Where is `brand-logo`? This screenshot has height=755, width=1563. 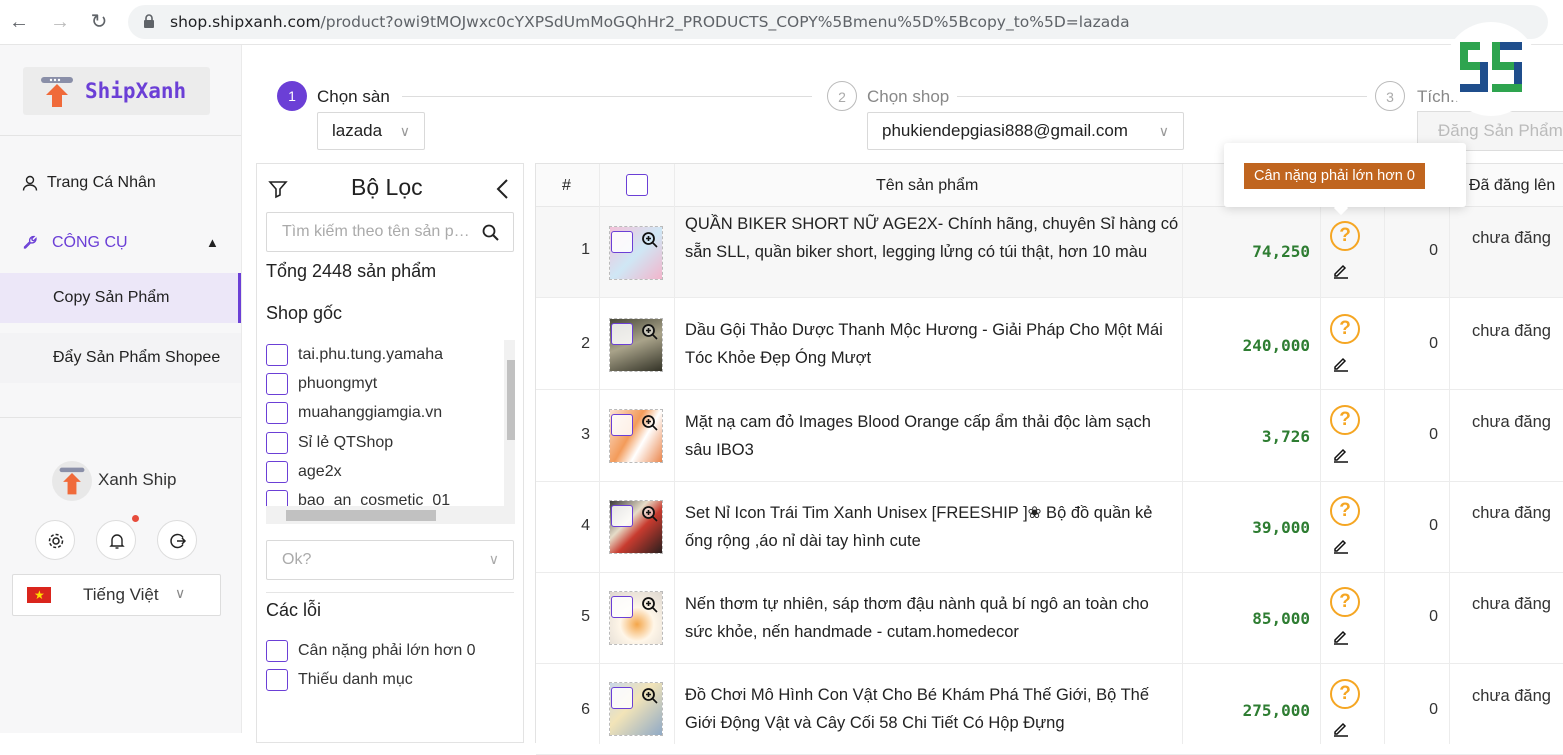
brand-logo is located at coordinates (1491, 69).